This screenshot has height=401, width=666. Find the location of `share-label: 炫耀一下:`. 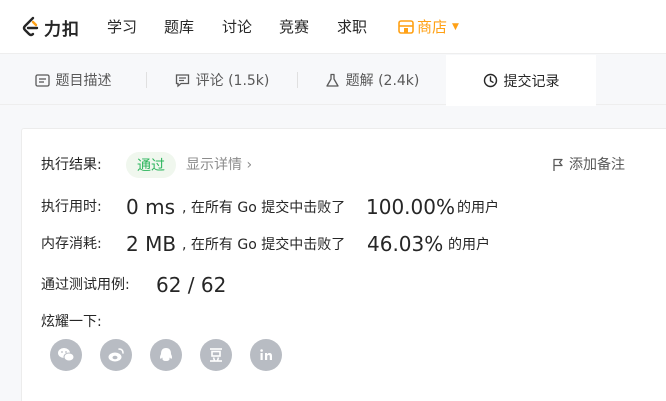

share-label: 炫耀一下: is located at coordinates (71, 322).